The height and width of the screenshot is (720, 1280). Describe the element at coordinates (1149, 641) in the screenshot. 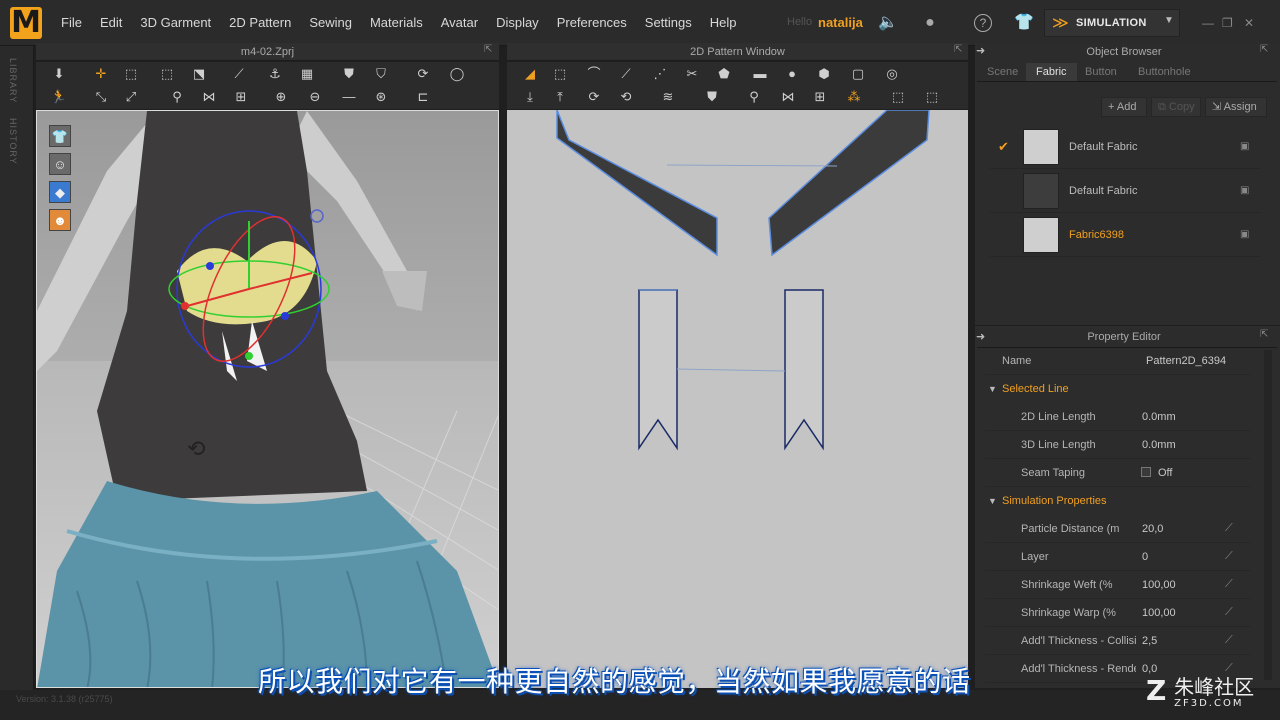

I see `property-value: 2,5` at that location.